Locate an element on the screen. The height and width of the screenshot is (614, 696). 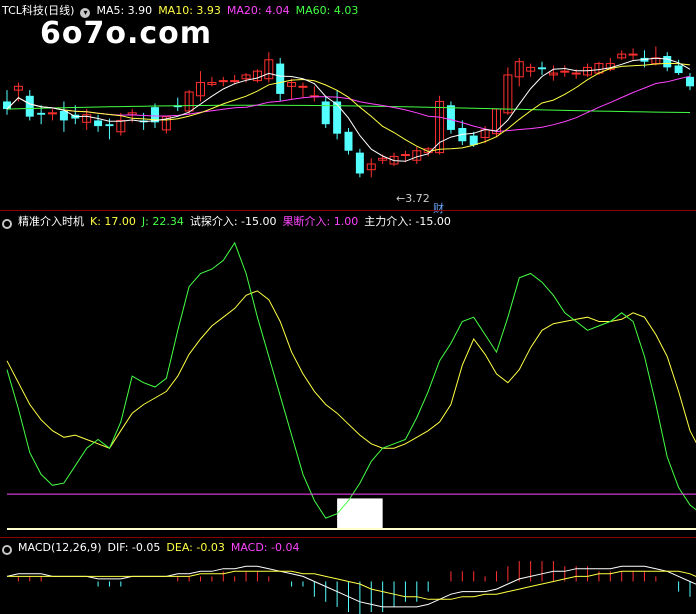
low-price-label: ←3.72 is located at coordinates (413, 198).